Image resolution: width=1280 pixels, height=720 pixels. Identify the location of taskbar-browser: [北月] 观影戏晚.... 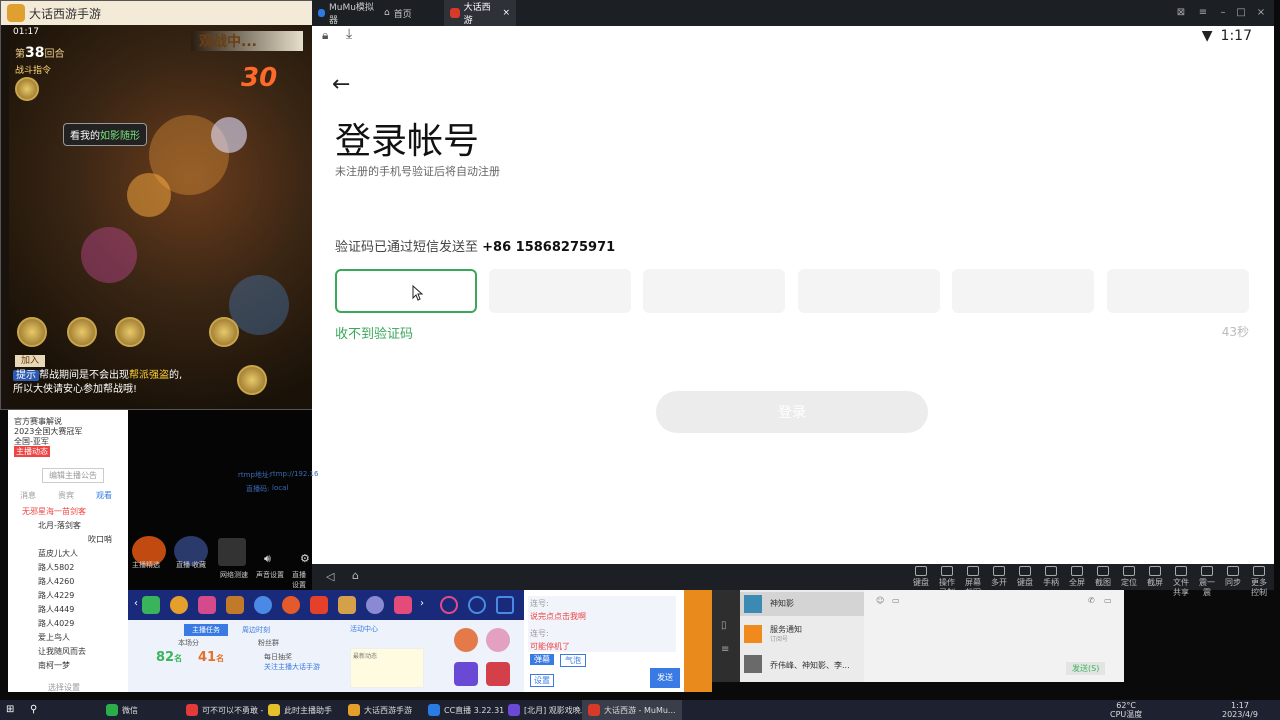
(548, 710).